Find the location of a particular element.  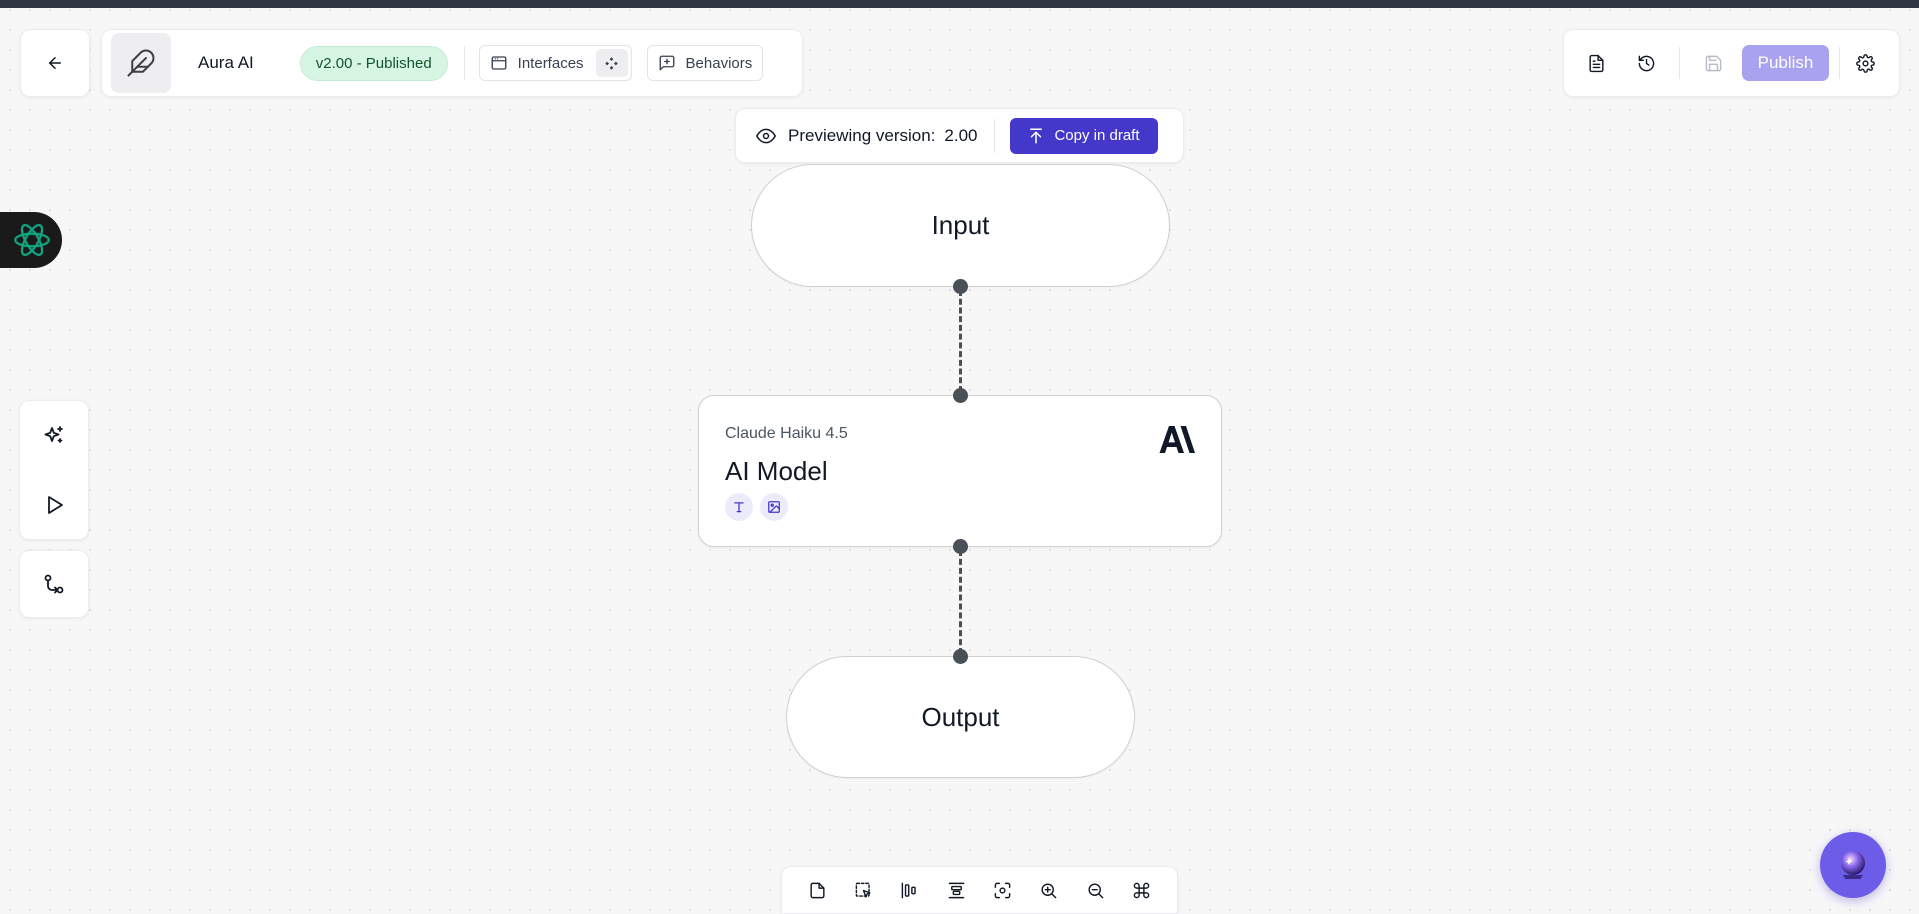

feather-icon is located at coordinates (141, 63).